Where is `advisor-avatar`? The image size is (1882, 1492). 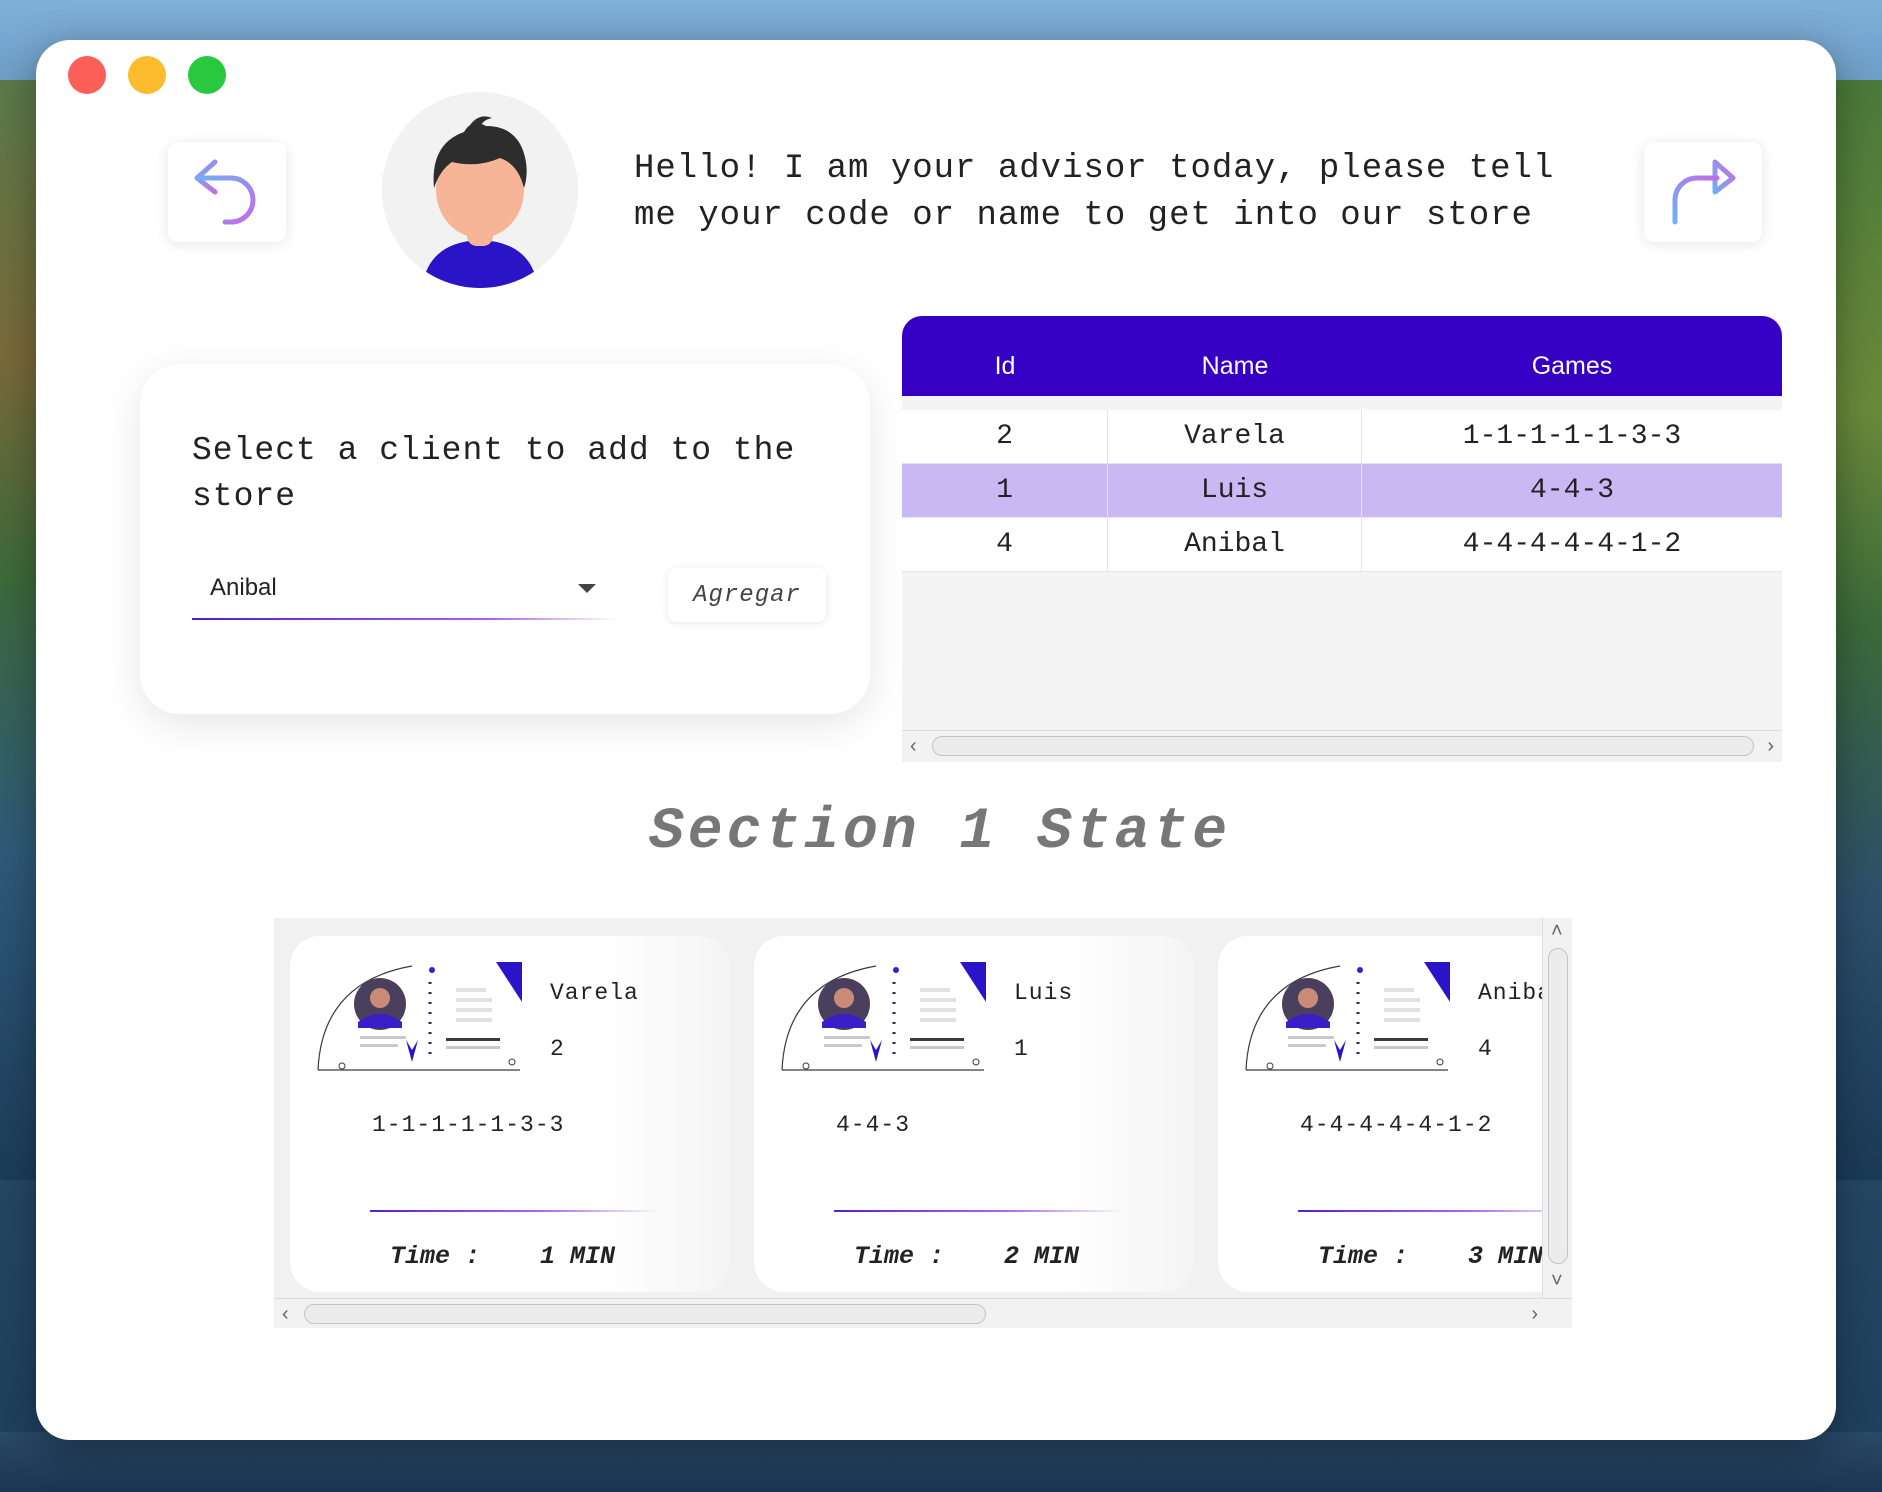
advisor-avatar is located at coordinates (480, 190).